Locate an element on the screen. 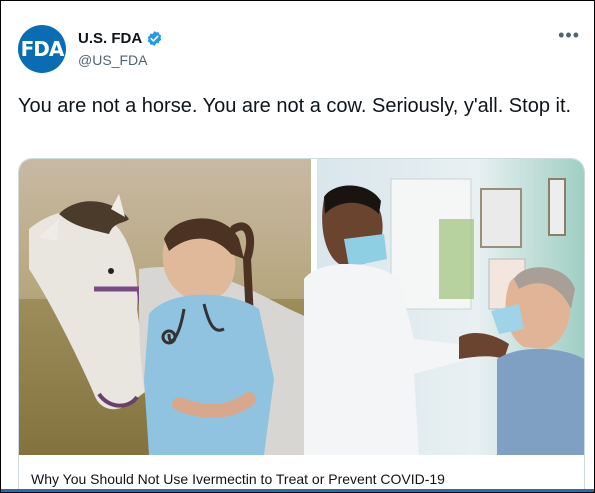 This screenshot has width=595, height=493. verified-badge-icon is located at coordinates (154, 38).